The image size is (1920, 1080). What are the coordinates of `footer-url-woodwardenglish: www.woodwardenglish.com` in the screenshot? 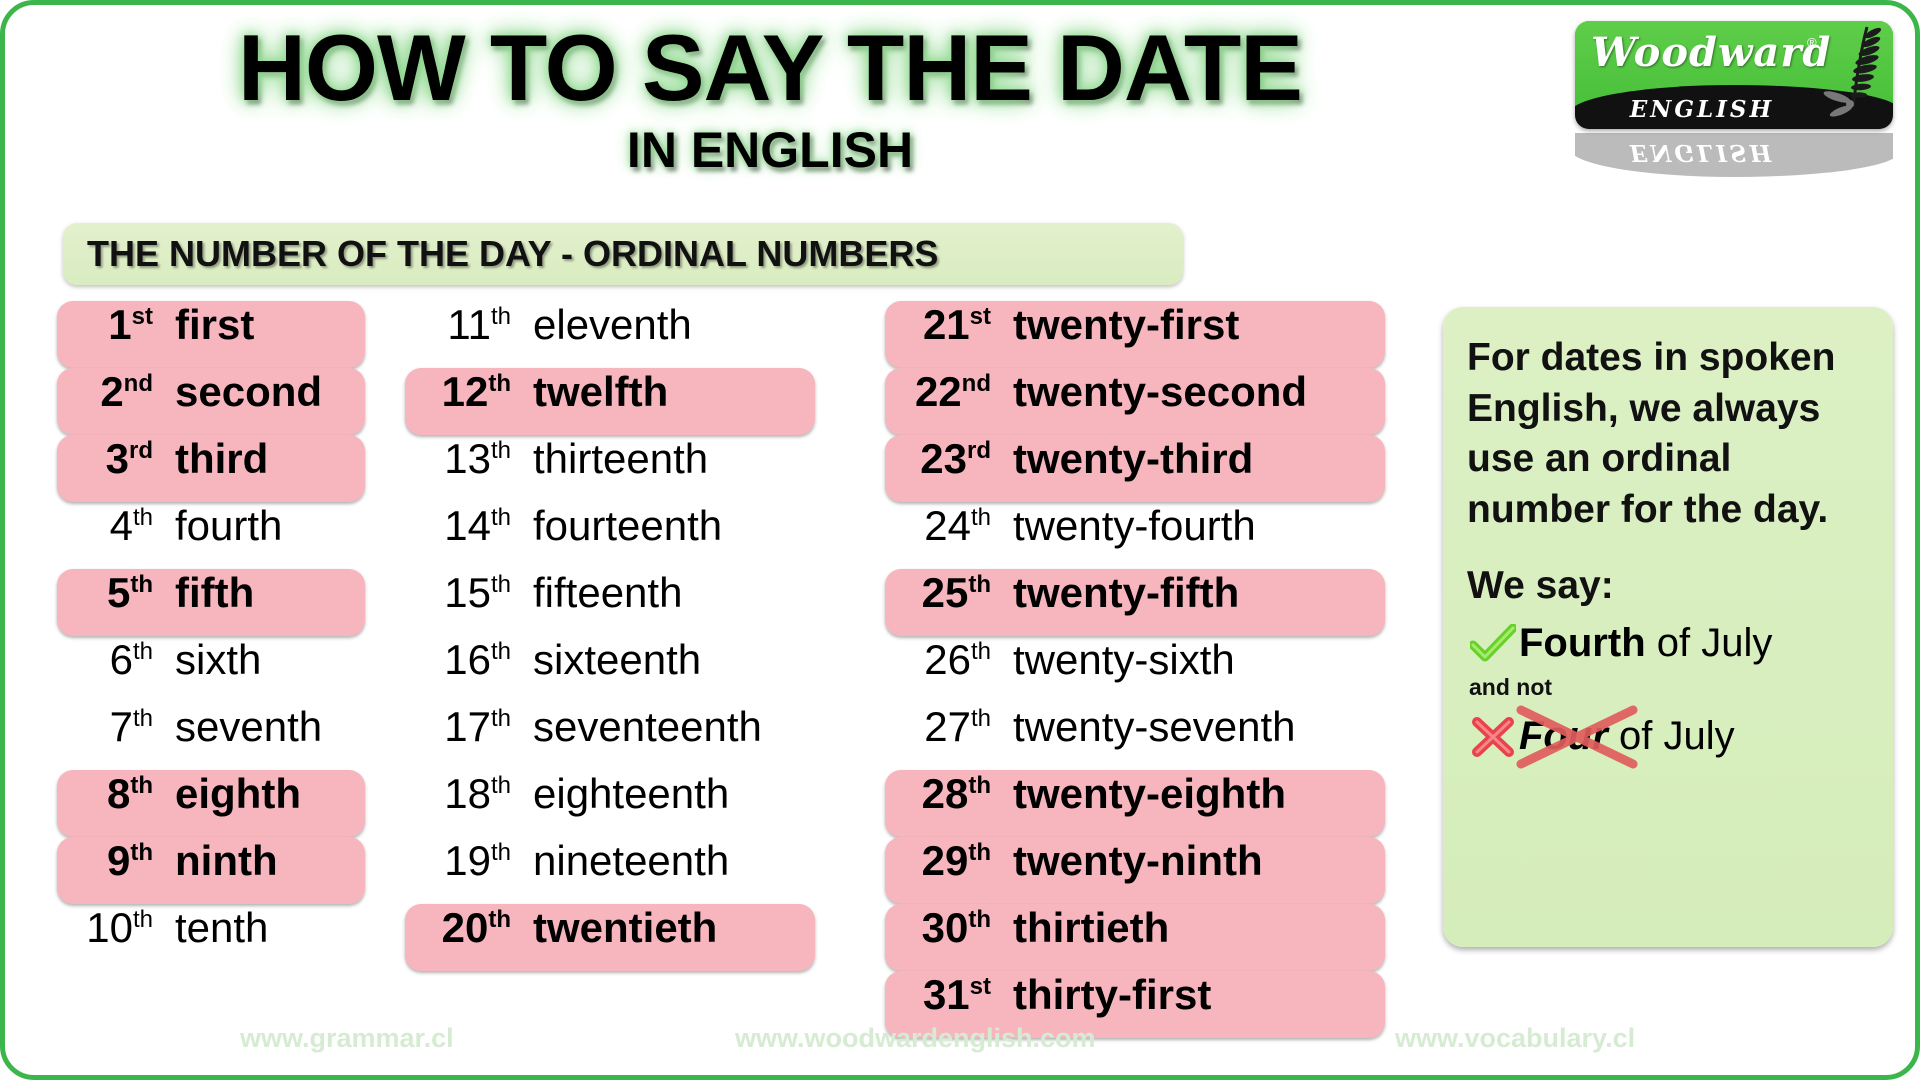 It's located at (915, 1038).